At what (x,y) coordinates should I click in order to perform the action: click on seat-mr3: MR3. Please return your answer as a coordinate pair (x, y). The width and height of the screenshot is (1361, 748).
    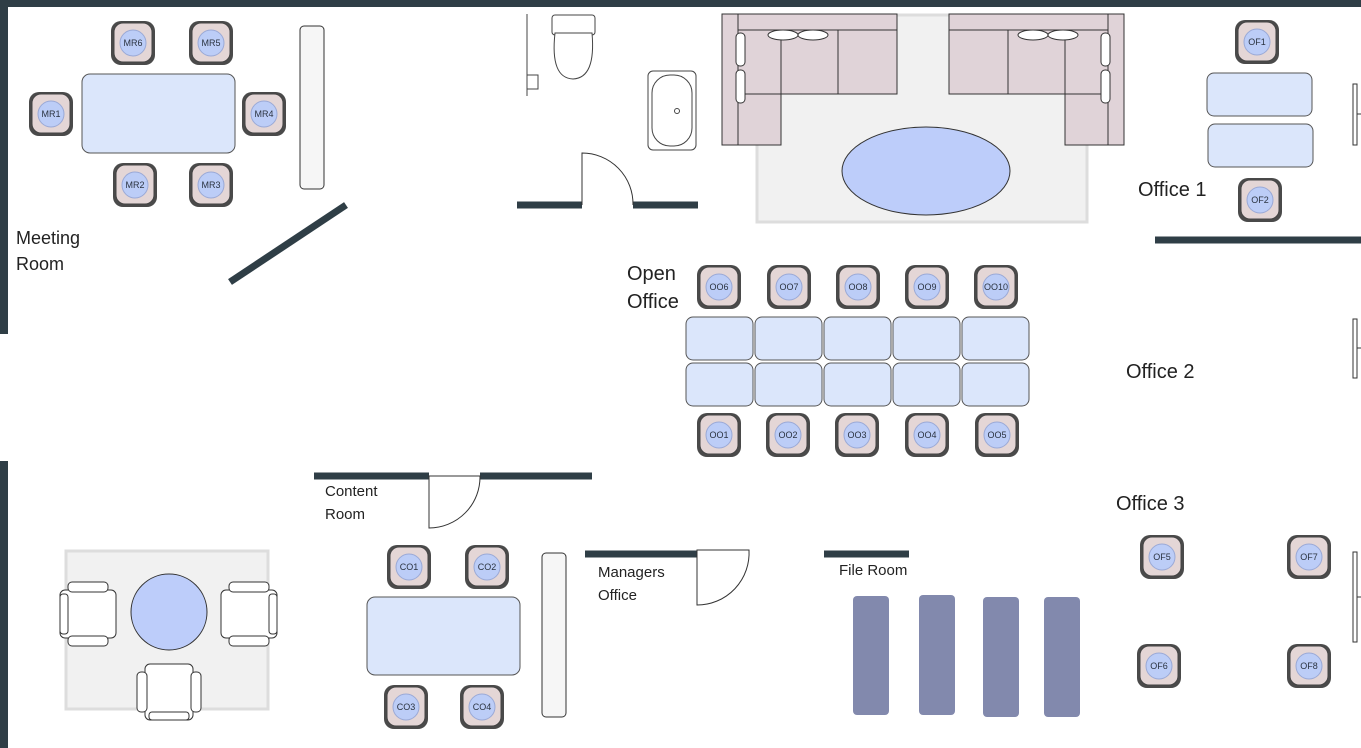
    Looking at the image, I should click on (211, 185).